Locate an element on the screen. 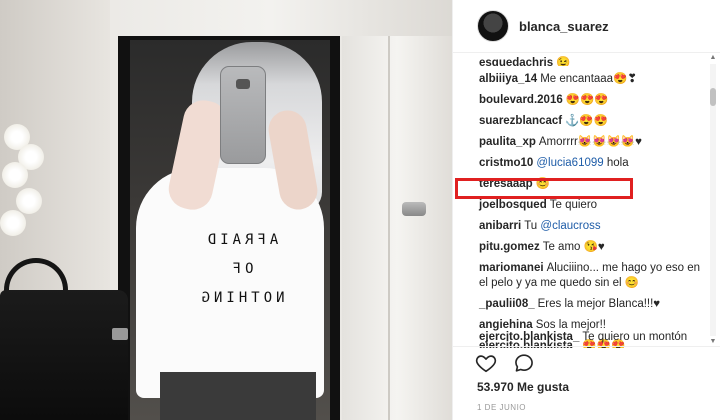  post-header: blanca_suarez is located at coordinates (586, 26).